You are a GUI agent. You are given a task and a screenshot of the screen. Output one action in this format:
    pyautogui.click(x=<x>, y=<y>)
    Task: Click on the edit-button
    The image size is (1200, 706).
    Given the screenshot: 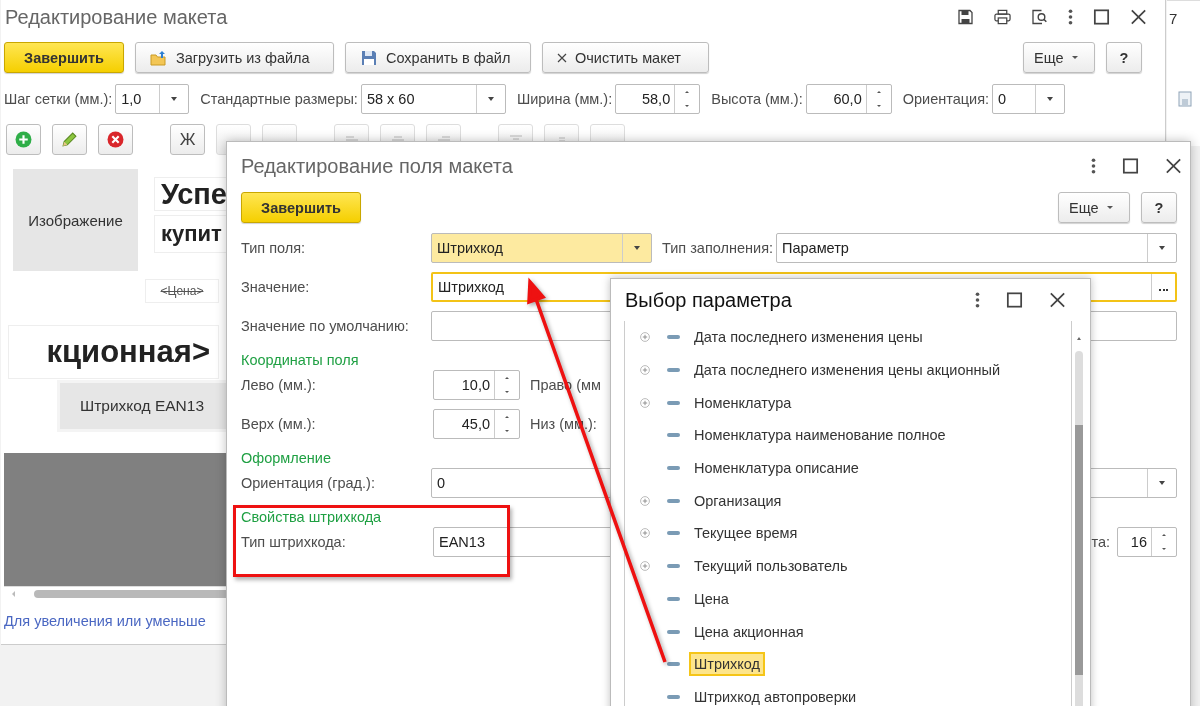 What is the action you would take?
    pyautogui.click(x=69, y=139)
    